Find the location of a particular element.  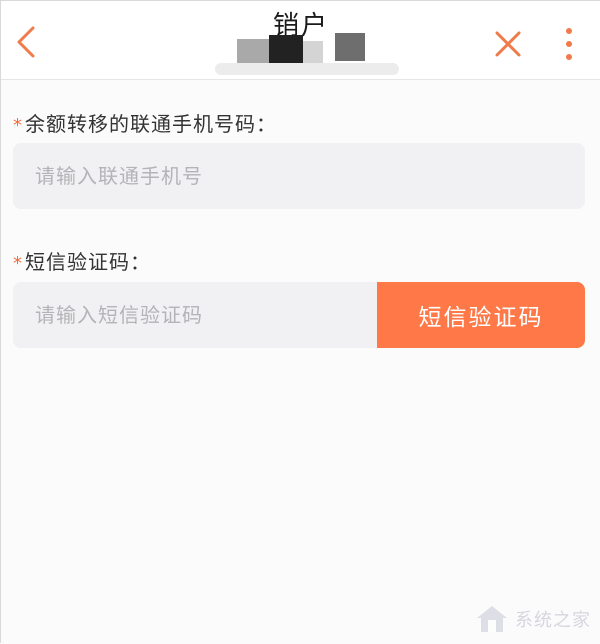

top-nav-bar: 销户 is located at coordinates (300, 40).